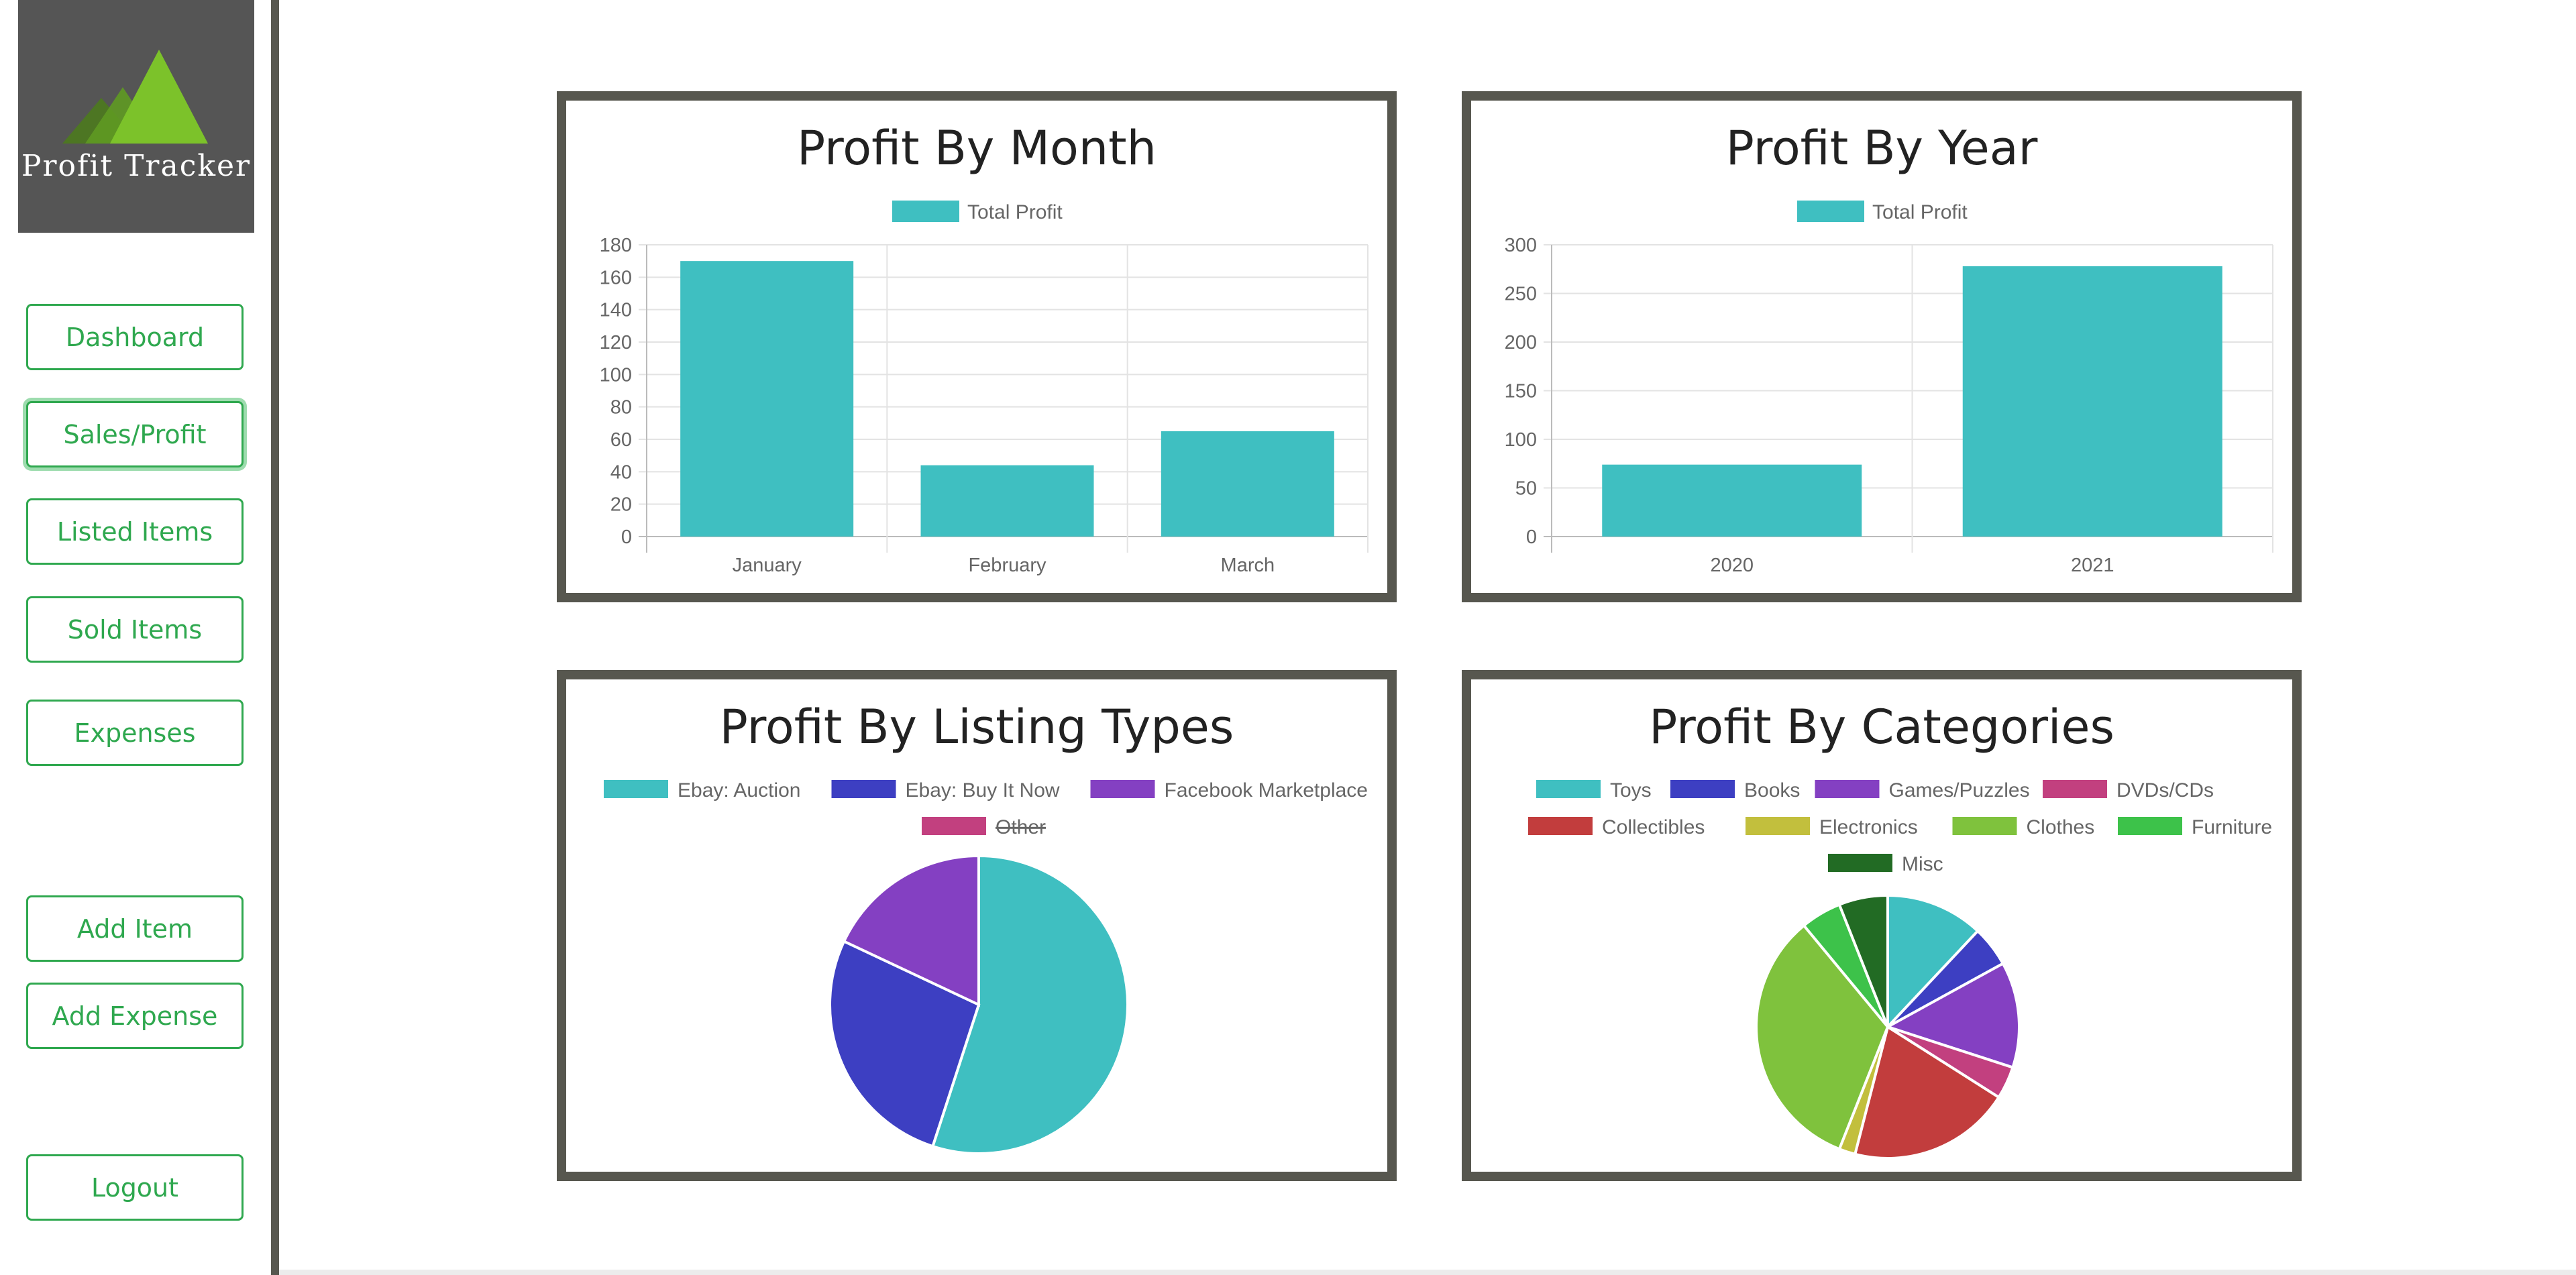 This screenshot has width=2576, height=1275. I want to click on y-tick-label: 120, so click(616, 342).